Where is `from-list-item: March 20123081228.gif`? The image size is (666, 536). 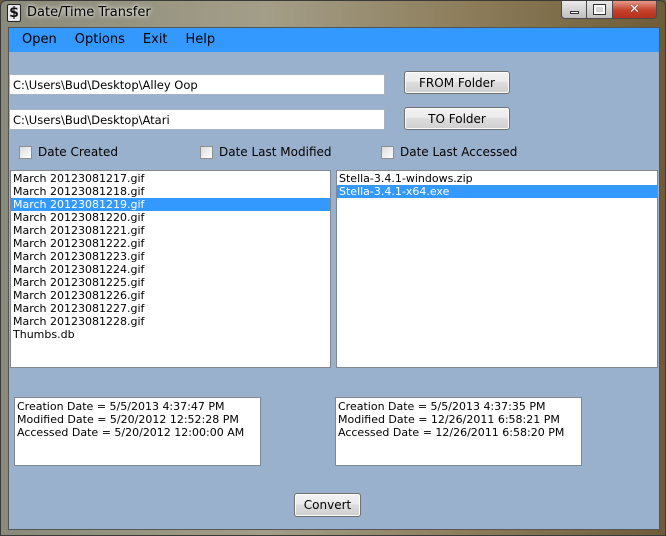
from-list-item: March 20123081228.gif is located at coordinates (170, 321).